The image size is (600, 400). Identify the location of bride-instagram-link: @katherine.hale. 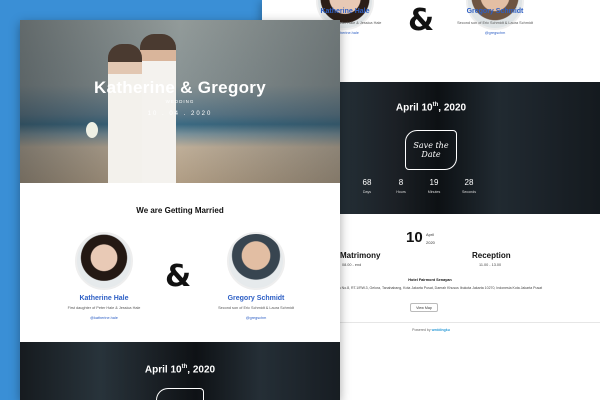
(104, 318).